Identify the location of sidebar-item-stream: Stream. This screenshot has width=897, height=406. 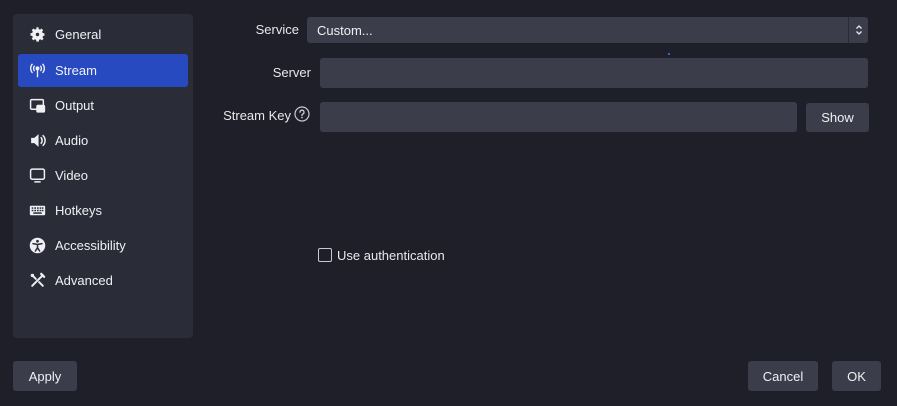
(103, 70).